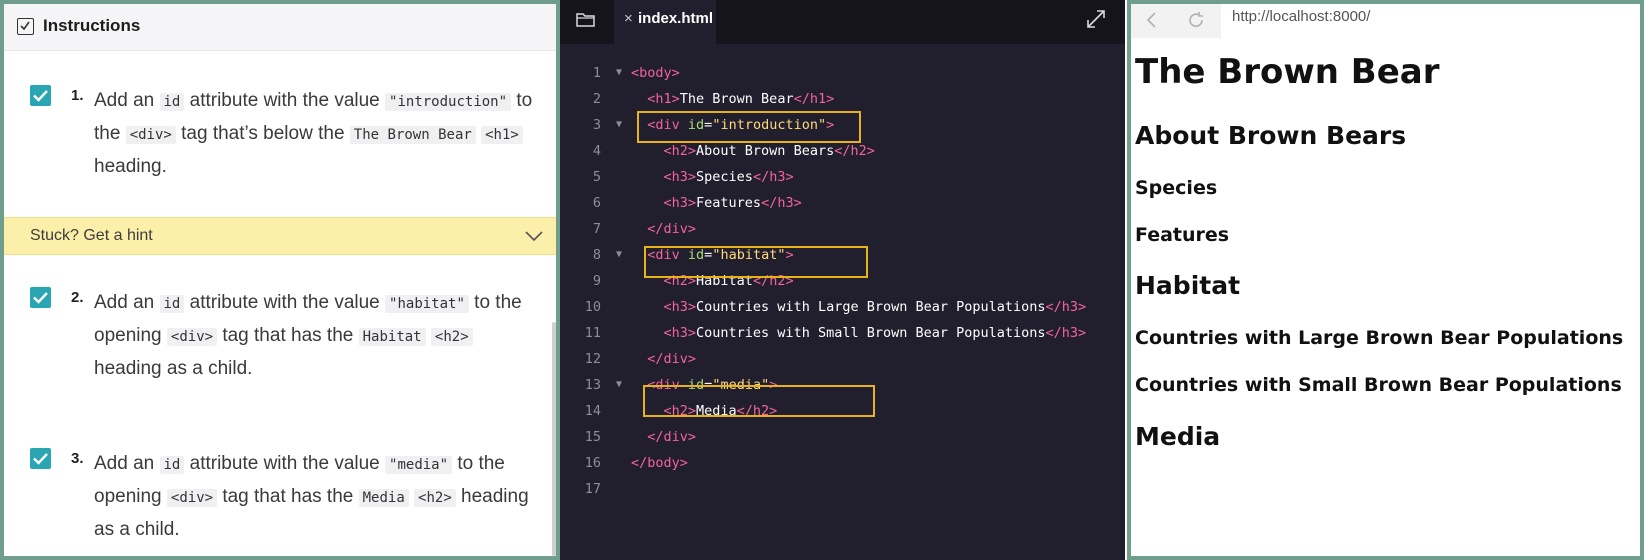 This screenshot has width=1644, height=560. What do you see at coordinates (280, 236) in the screenshot?
I see `hint-toggle: Stuck? Get a hint` at bounding box center [280, 236].